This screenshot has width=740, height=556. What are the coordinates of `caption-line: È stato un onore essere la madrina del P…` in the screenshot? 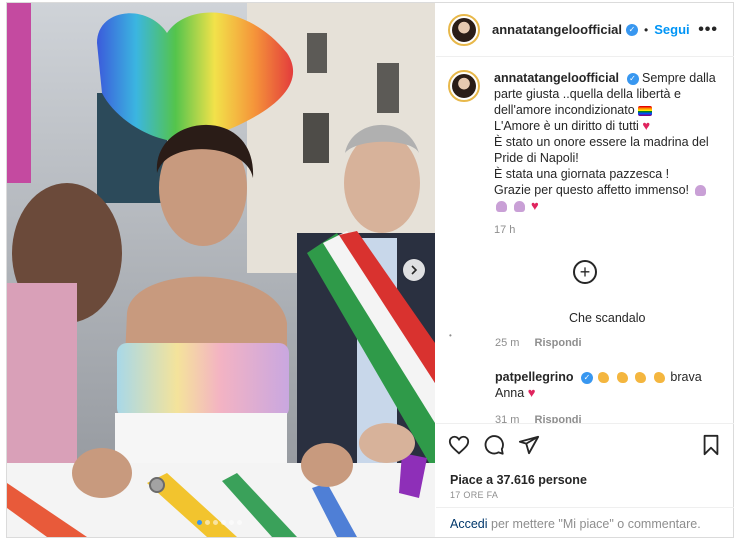 It's located at (601, 150).